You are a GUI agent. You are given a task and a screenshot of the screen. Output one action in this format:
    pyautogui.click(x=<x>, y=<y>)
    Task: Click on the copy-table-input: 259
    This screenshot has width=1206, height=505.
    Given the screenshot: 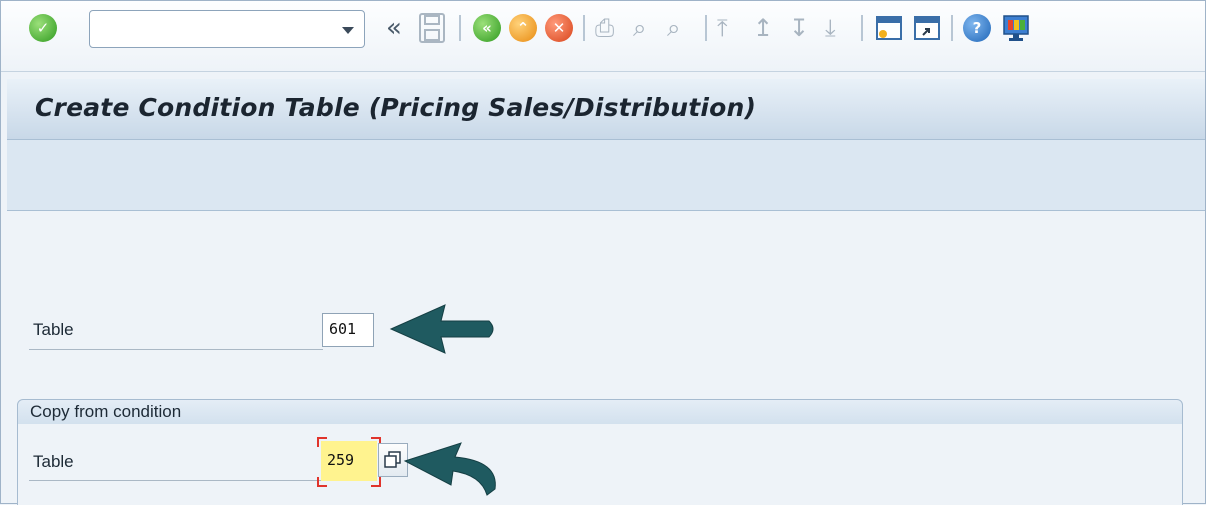 What is the action you would take?
    pyautogui.click(x=349, y=461)
    